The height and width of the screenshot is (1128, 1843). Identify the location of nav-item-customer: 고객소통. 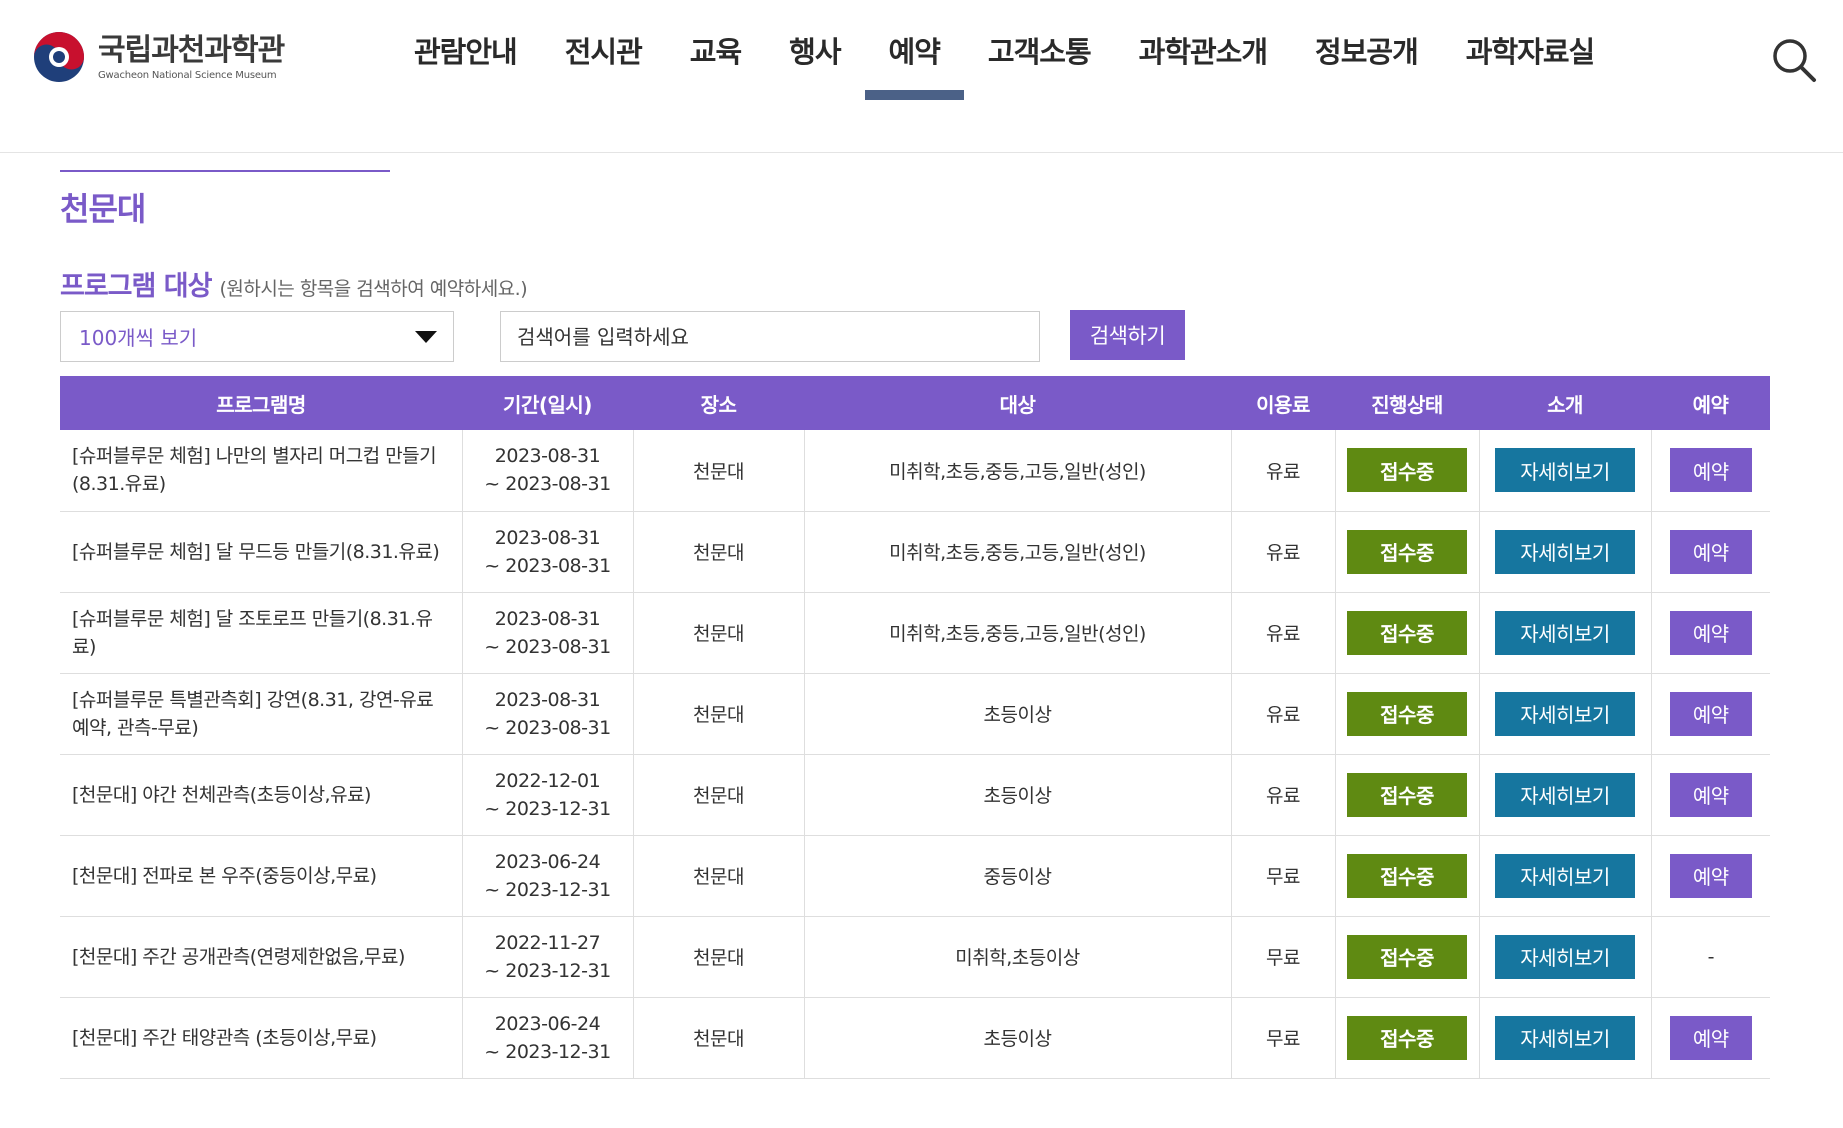
(1039, 50).